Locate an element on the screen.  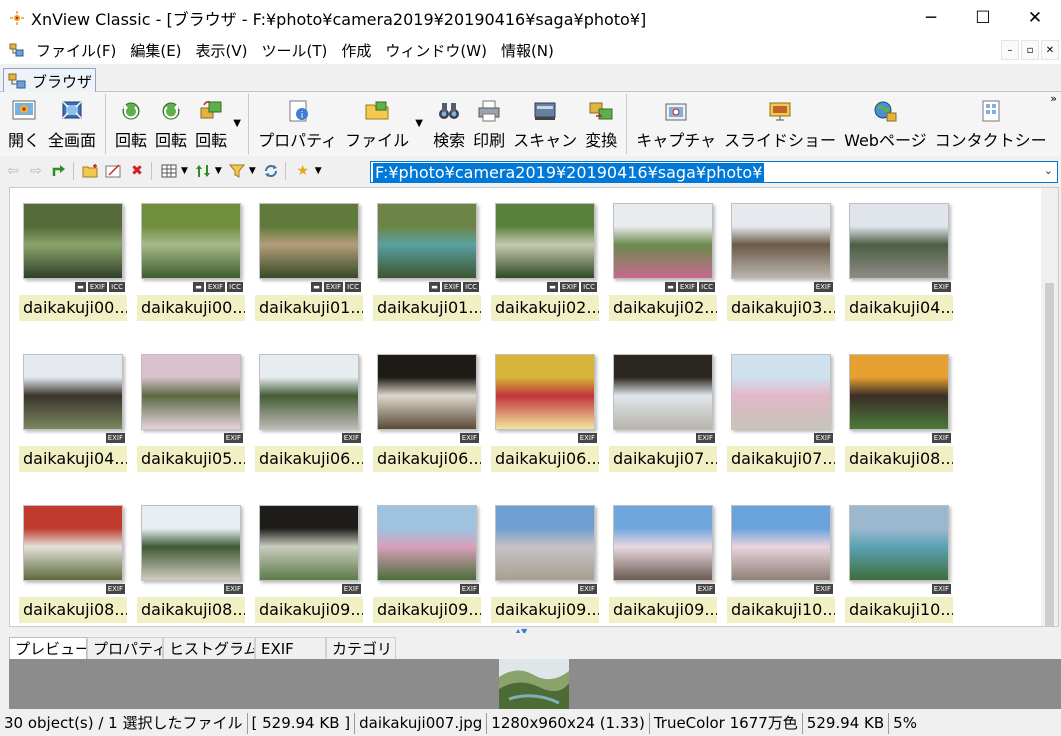
rotate-right-icon is located at coordinates (171, 111).